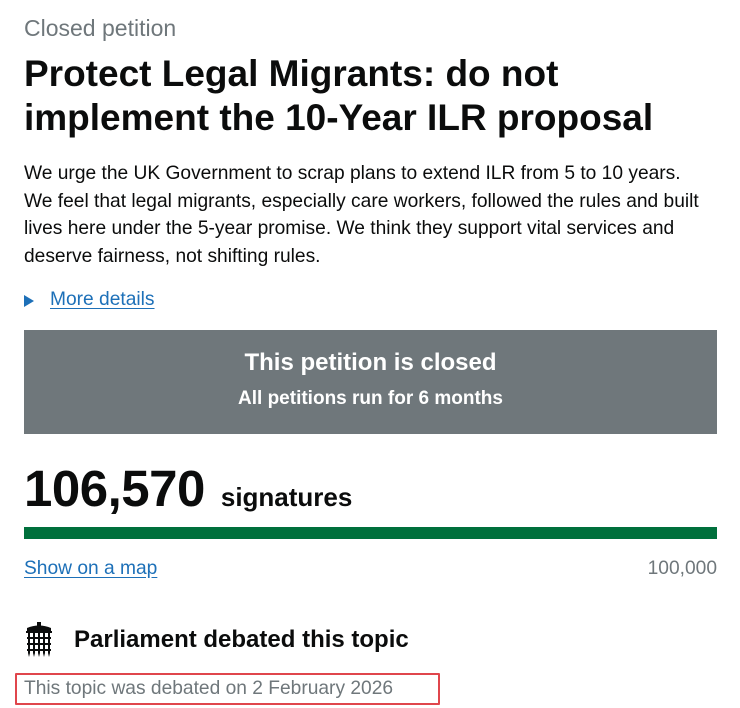  Describe the element at coordinates (102, 300) in the screenshot. I see `more-details-label: More details` at that location.